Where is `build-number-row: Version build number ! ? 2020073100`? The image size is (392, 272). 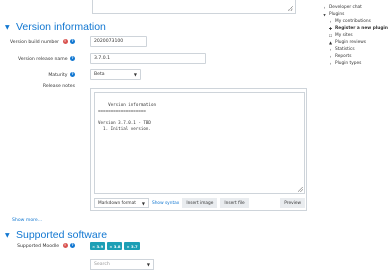 build-number-row: Version build number ! ? 2020073100 is located at coordinates (73, 41).